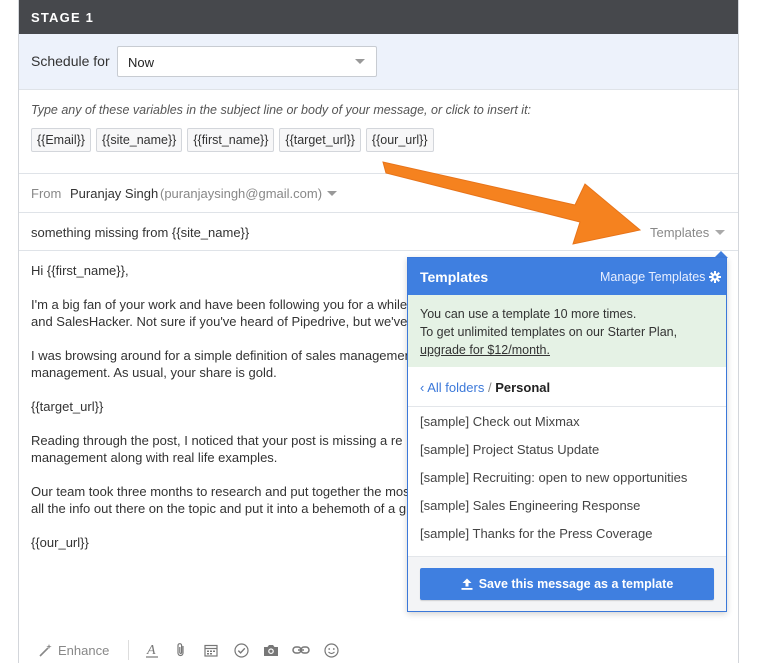  I want to click on all-folders-link: ‹ All folders, so click(452, 387).